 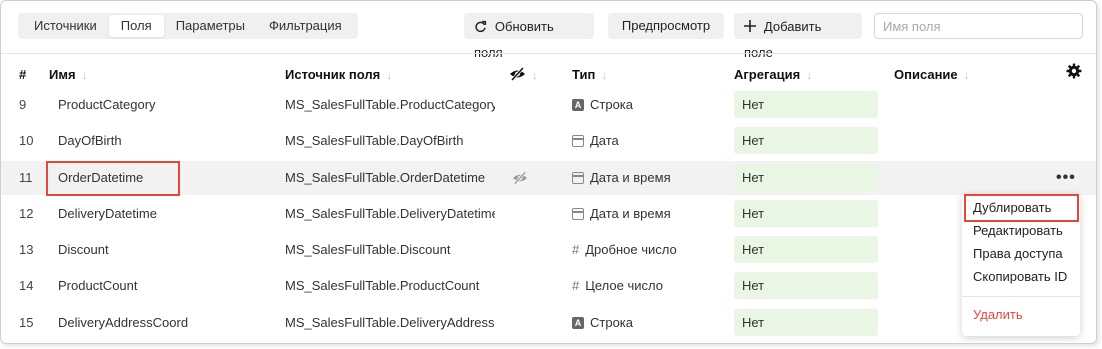 I want to click on row-source: MS_SalesFullTable.DeliveryDatetime, so click(x=390, y=213).